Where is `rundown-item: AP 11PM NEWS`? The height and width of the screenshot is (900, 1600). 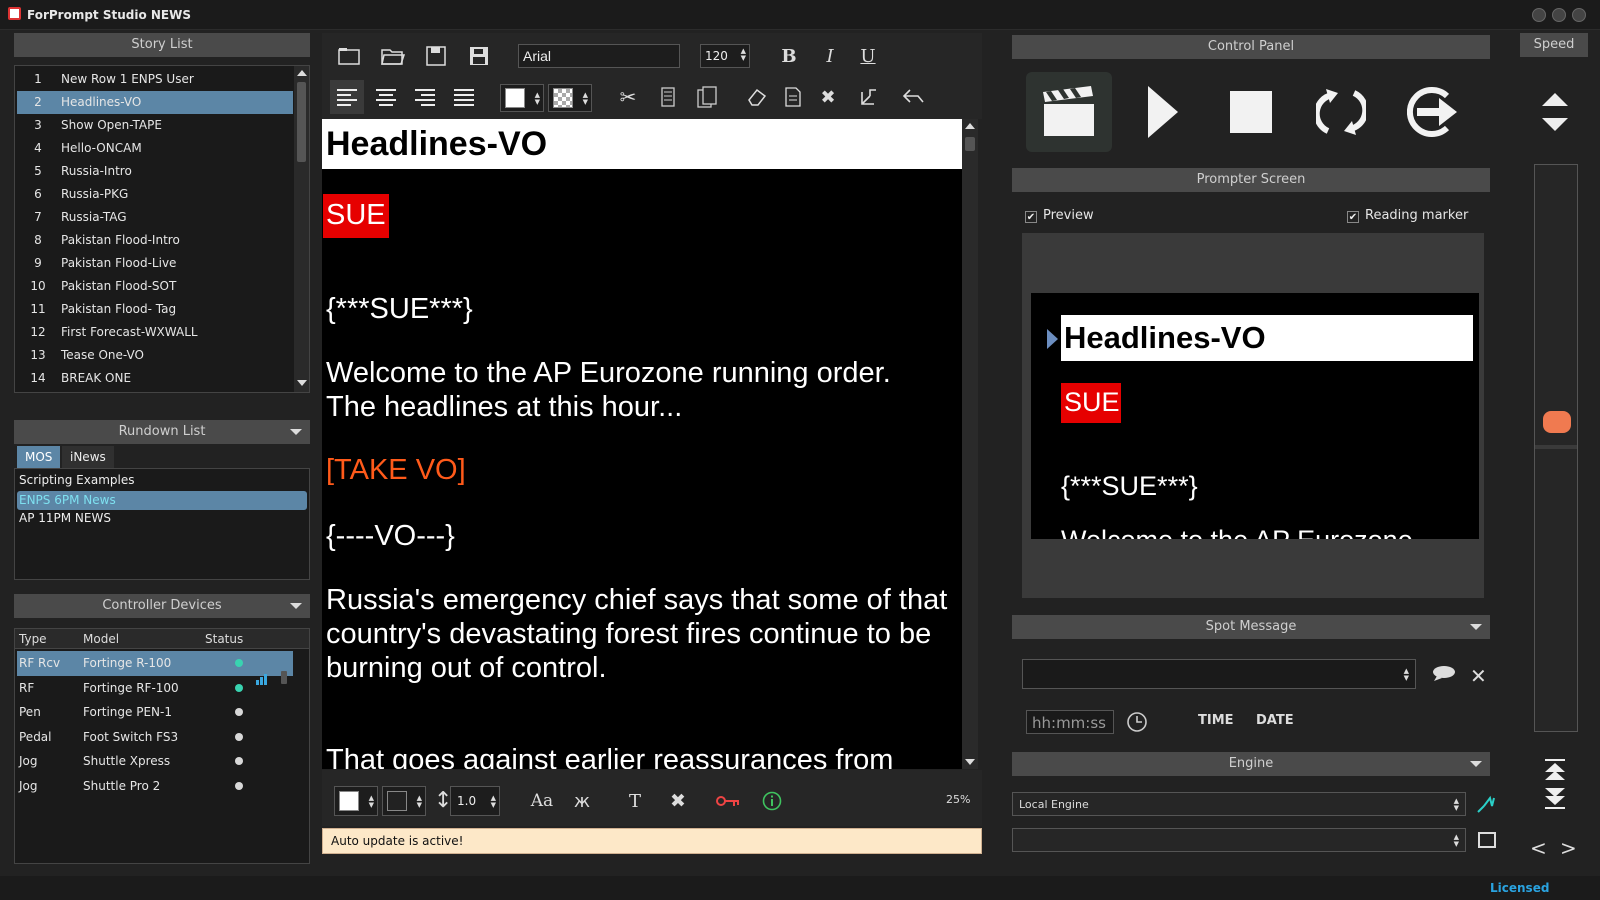
rundown-item: AP 11PM NEWS is located at coordinates (65, 518).